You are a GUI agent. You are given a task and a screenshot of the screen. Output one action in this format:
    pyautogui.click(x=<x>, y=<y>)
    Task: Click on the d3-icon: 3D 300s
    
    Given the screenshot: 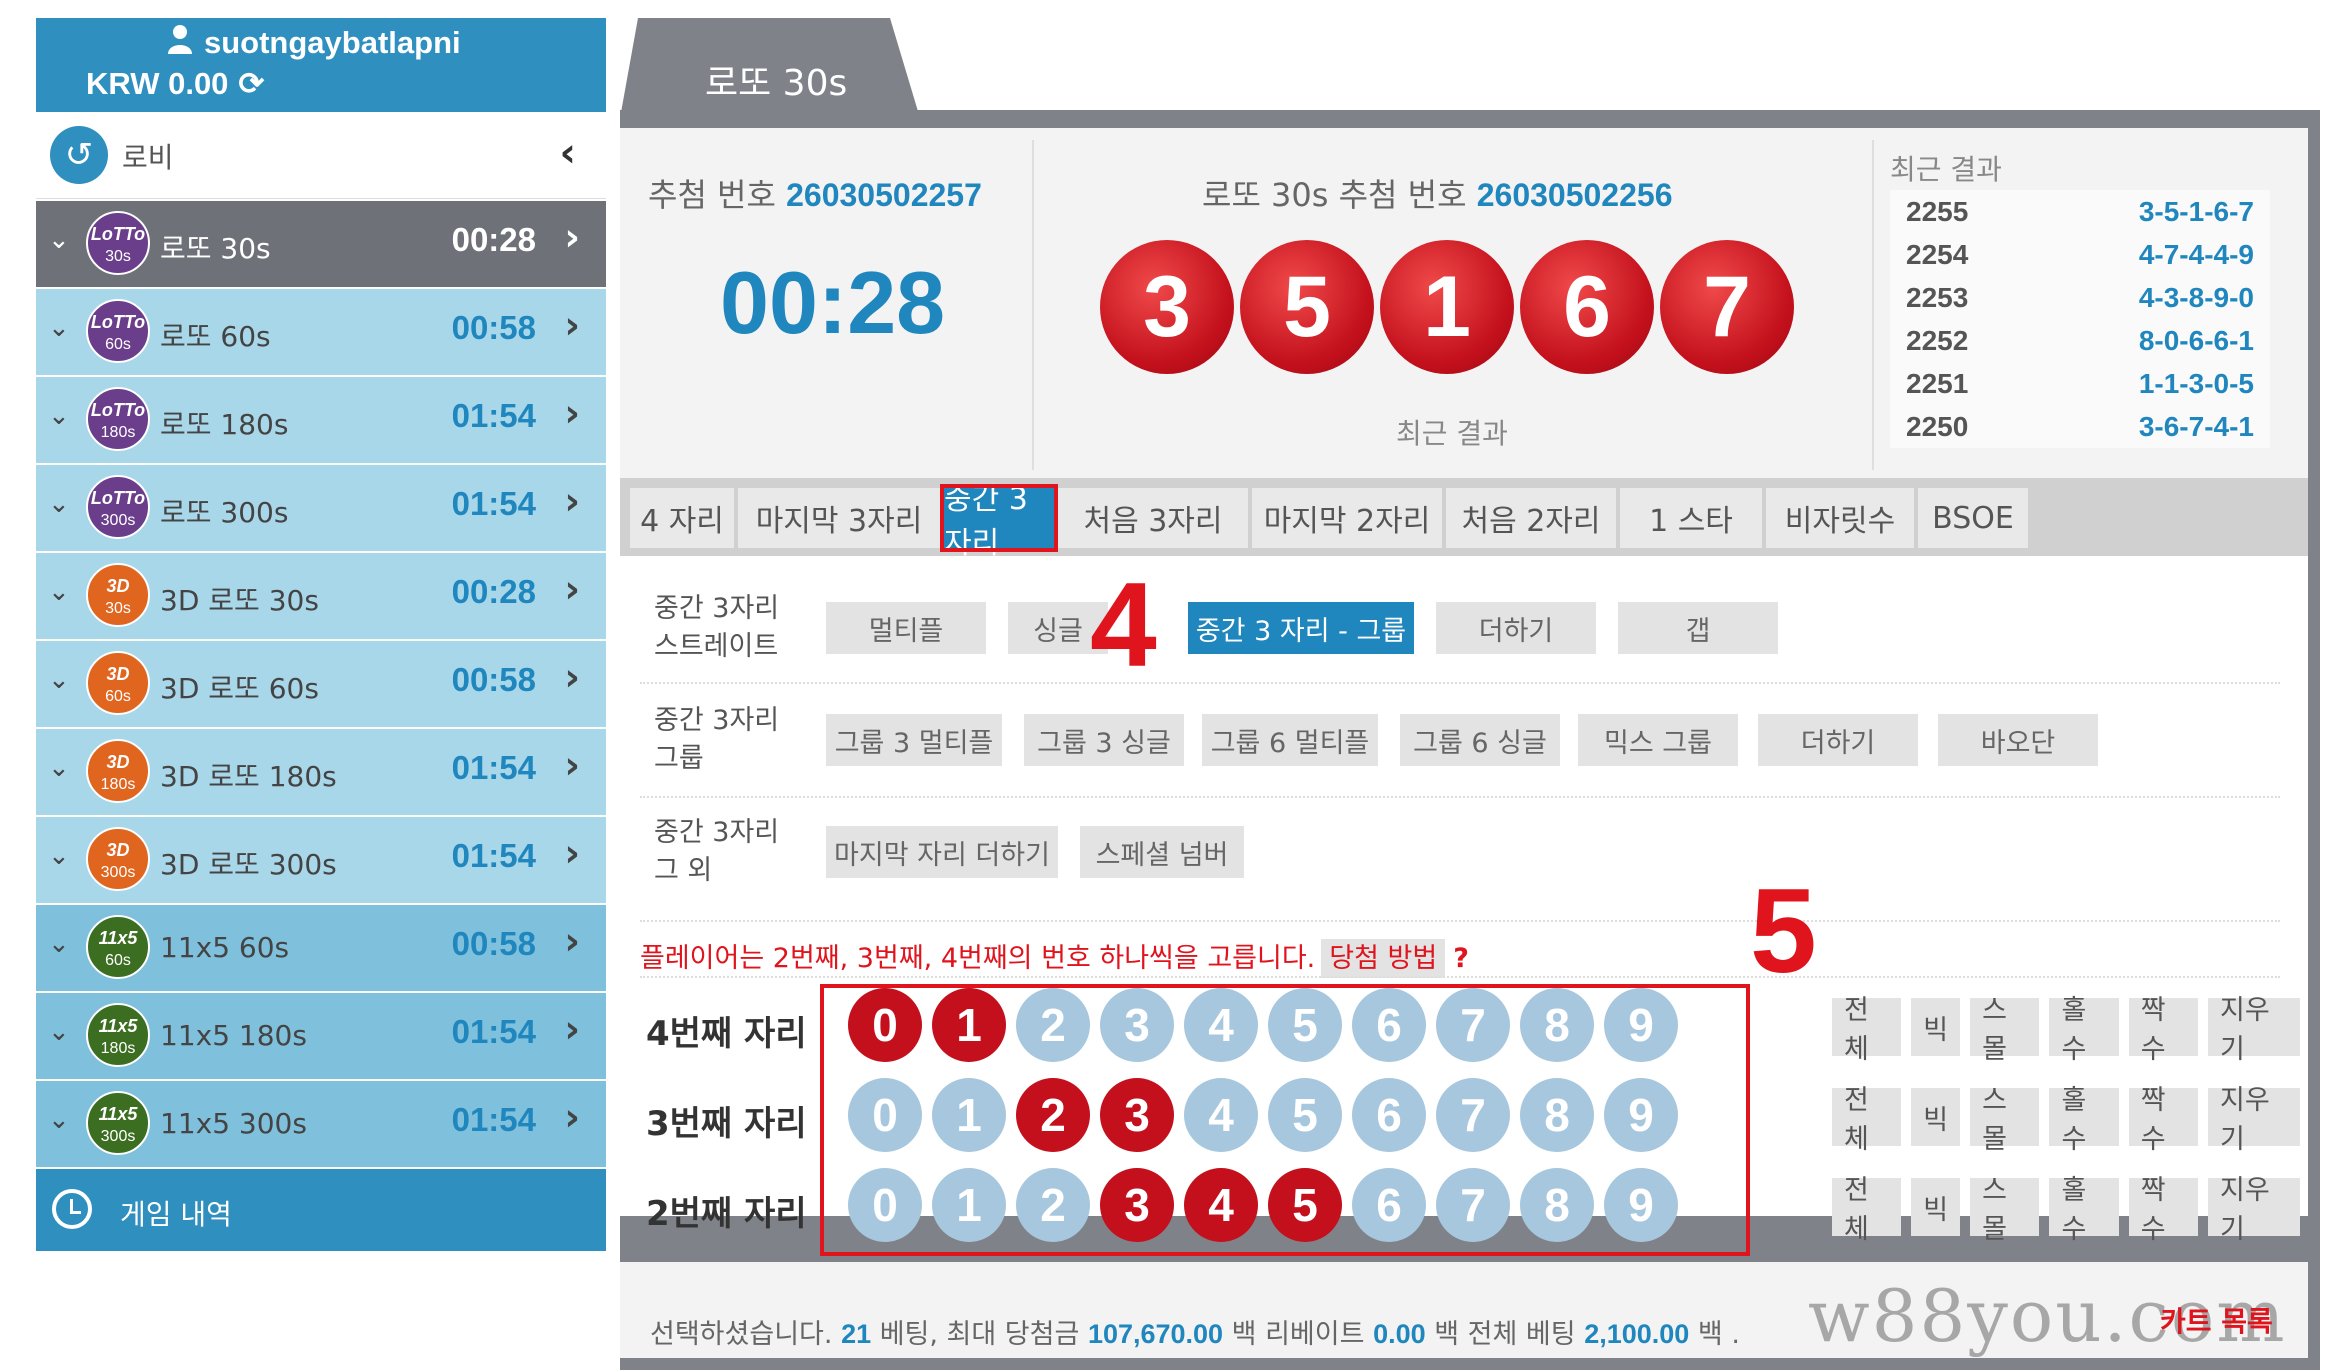 What is the action you would take?
    pyautogui.click(x=118, y=859)
    